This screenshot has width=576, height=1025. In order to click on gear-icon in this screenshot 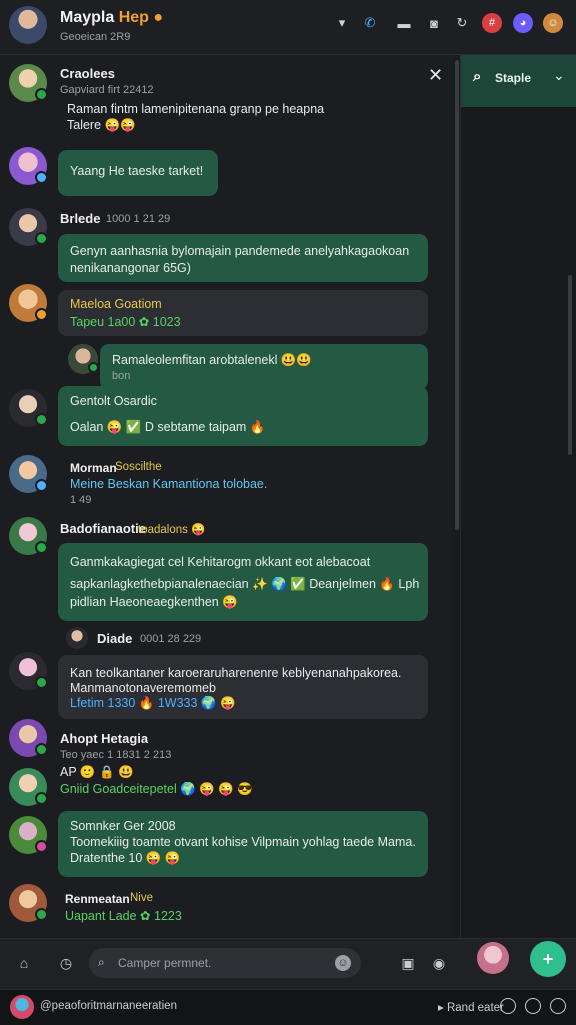, I will do `click(558, 1006)`.